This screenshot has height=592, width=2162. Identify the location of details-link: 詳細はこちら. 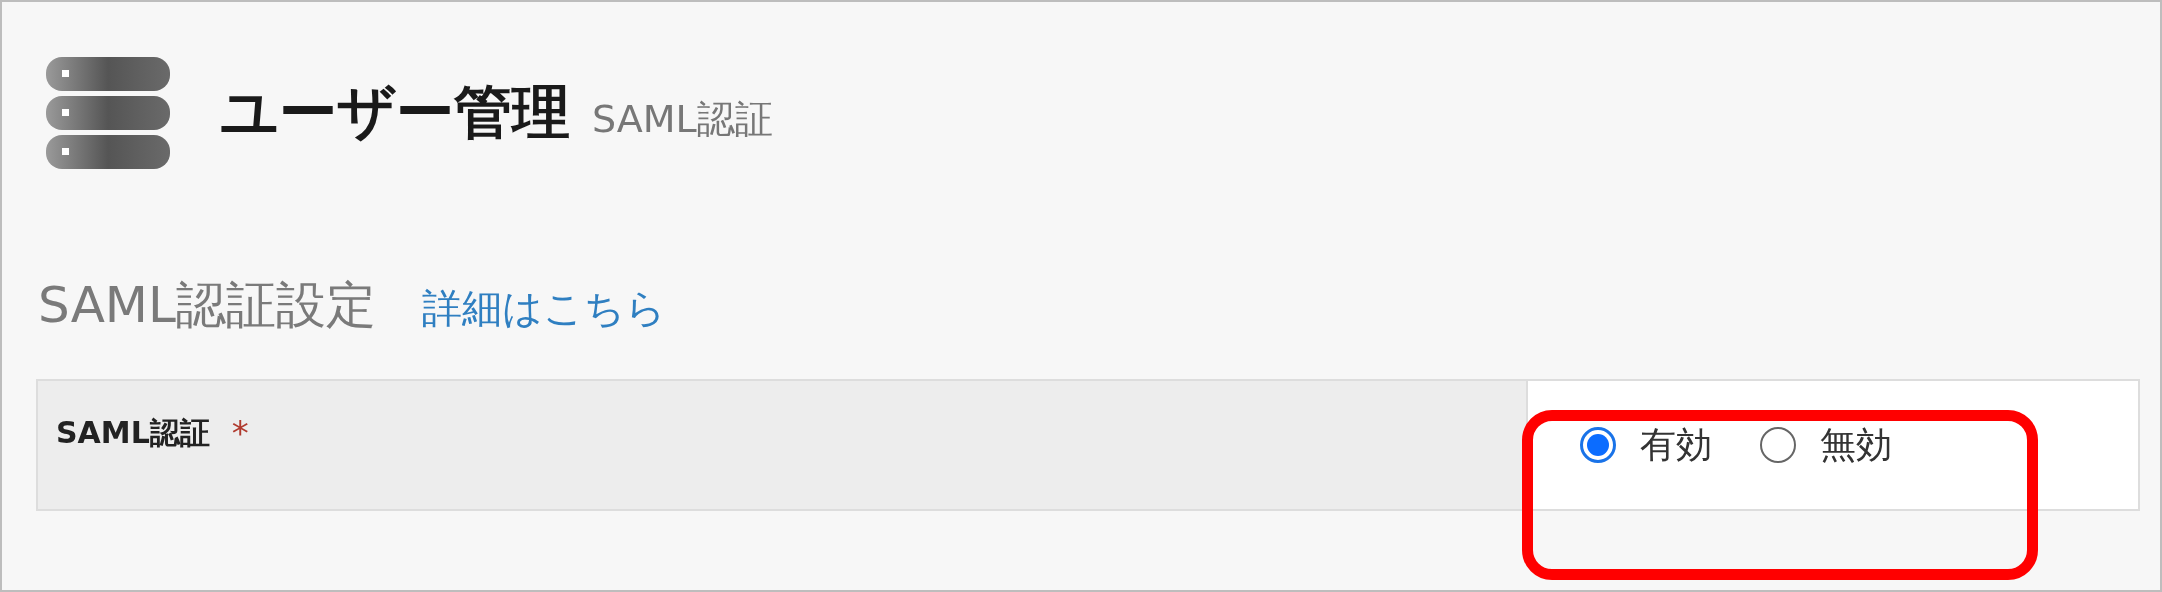
(543, 308).